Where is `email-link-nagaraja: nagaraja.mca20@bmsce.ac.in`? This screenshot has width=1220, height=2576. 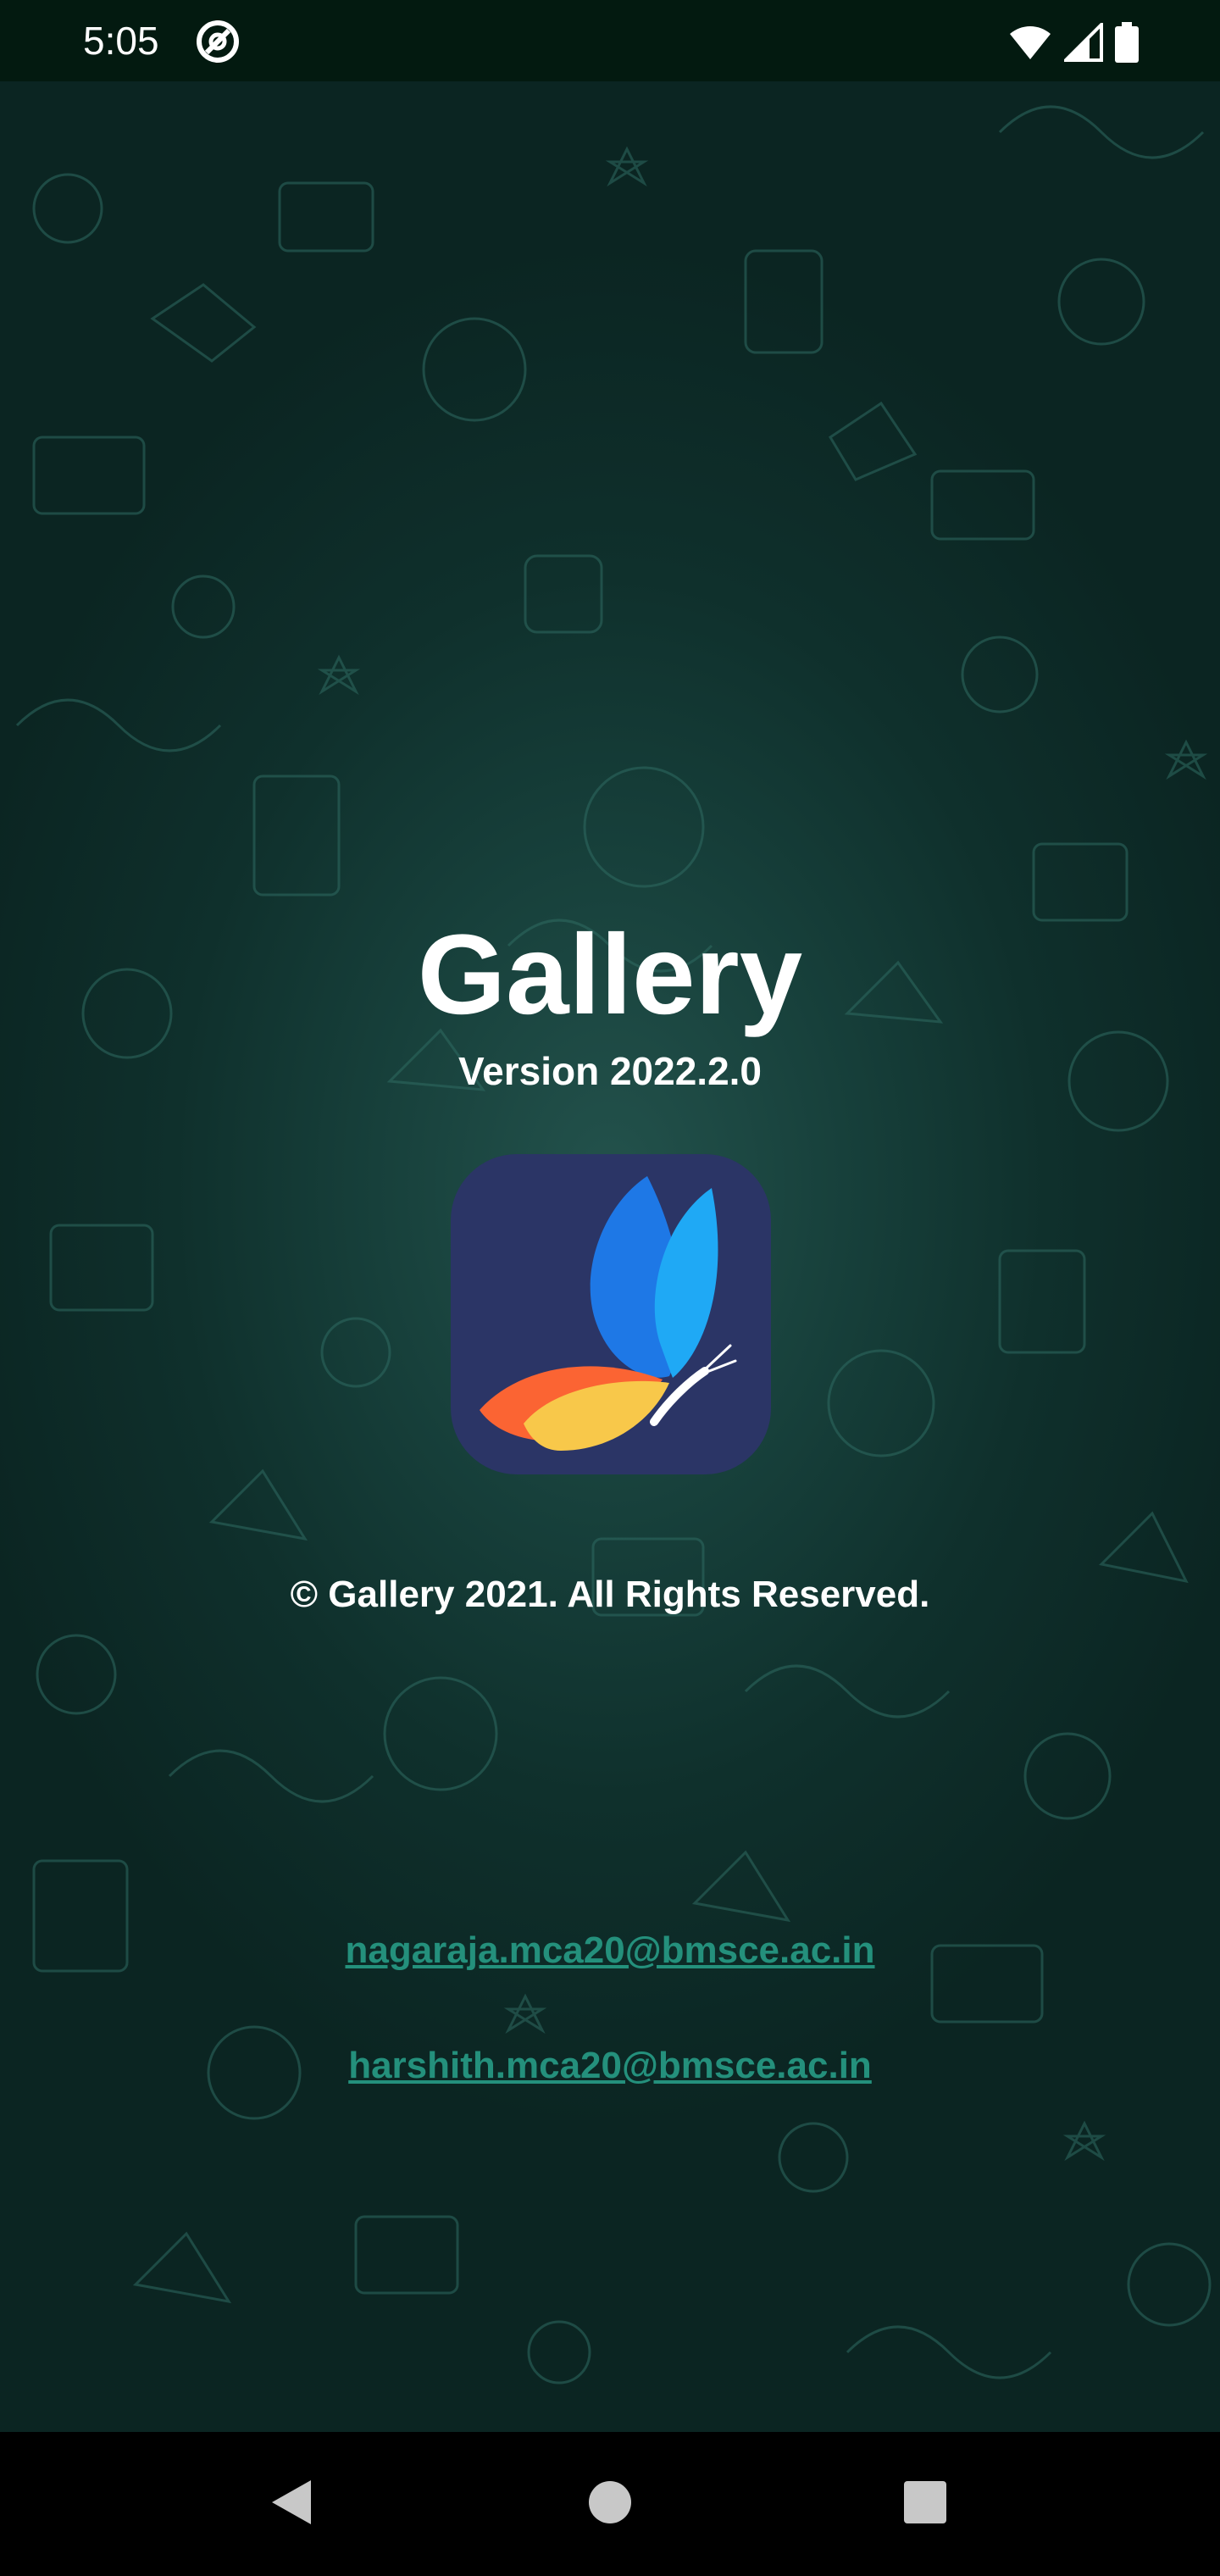
email-link-nagaraja: nagaraja.mca20@bmsce.ac.in is located at coordinates (610, 1950).